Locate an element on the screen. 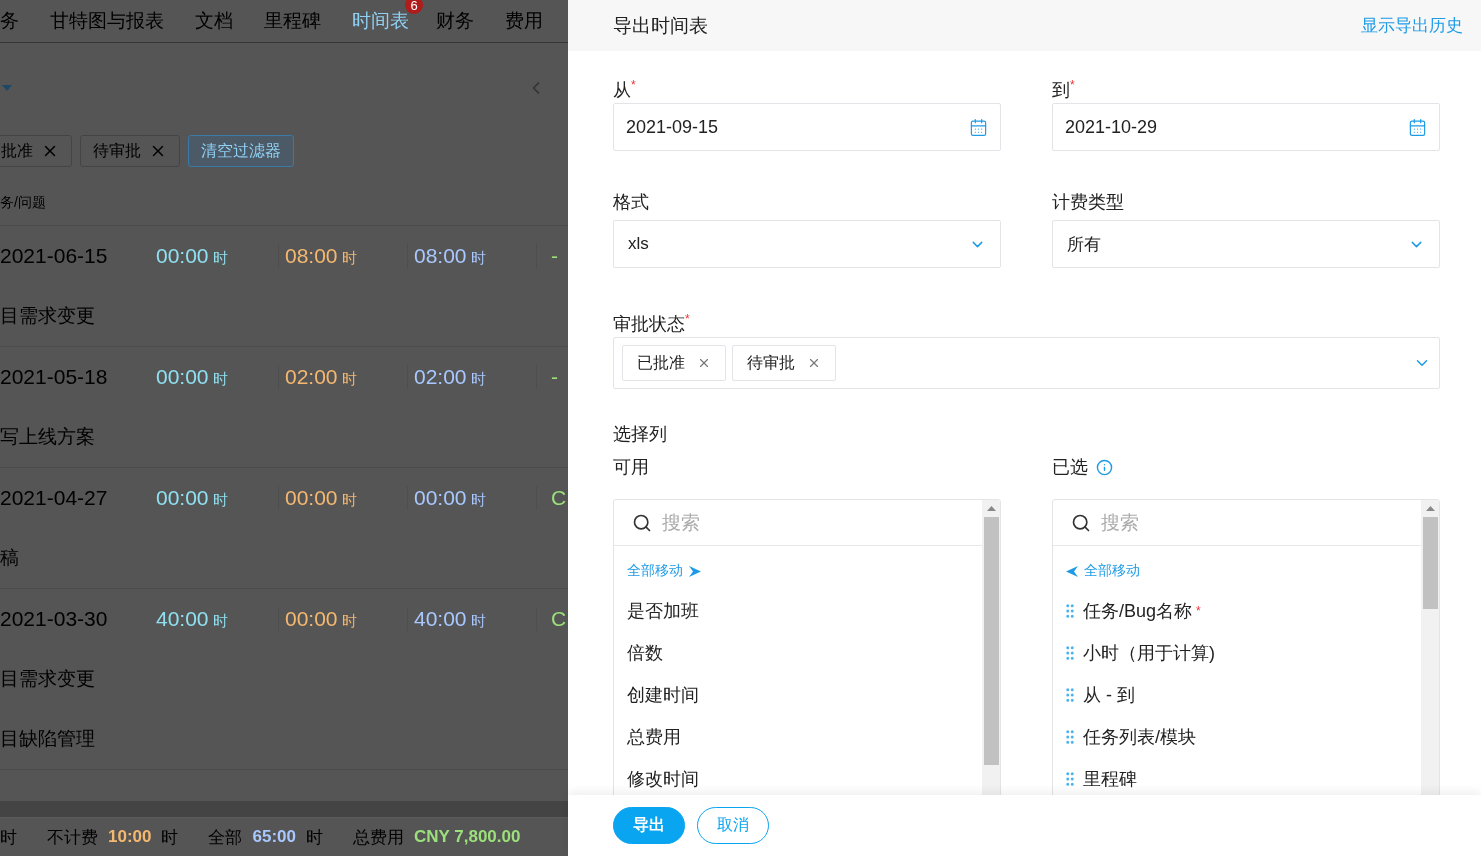 The image size is (1481, 856). summary-label: 总费用 is located at coordinates (378, 837).